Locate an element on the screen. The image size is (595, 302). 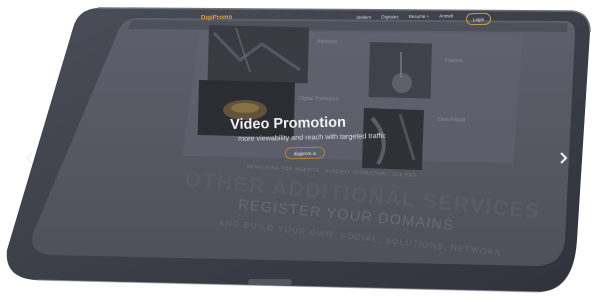
panel-label-3: Frames is located at coordinates (453, 61).